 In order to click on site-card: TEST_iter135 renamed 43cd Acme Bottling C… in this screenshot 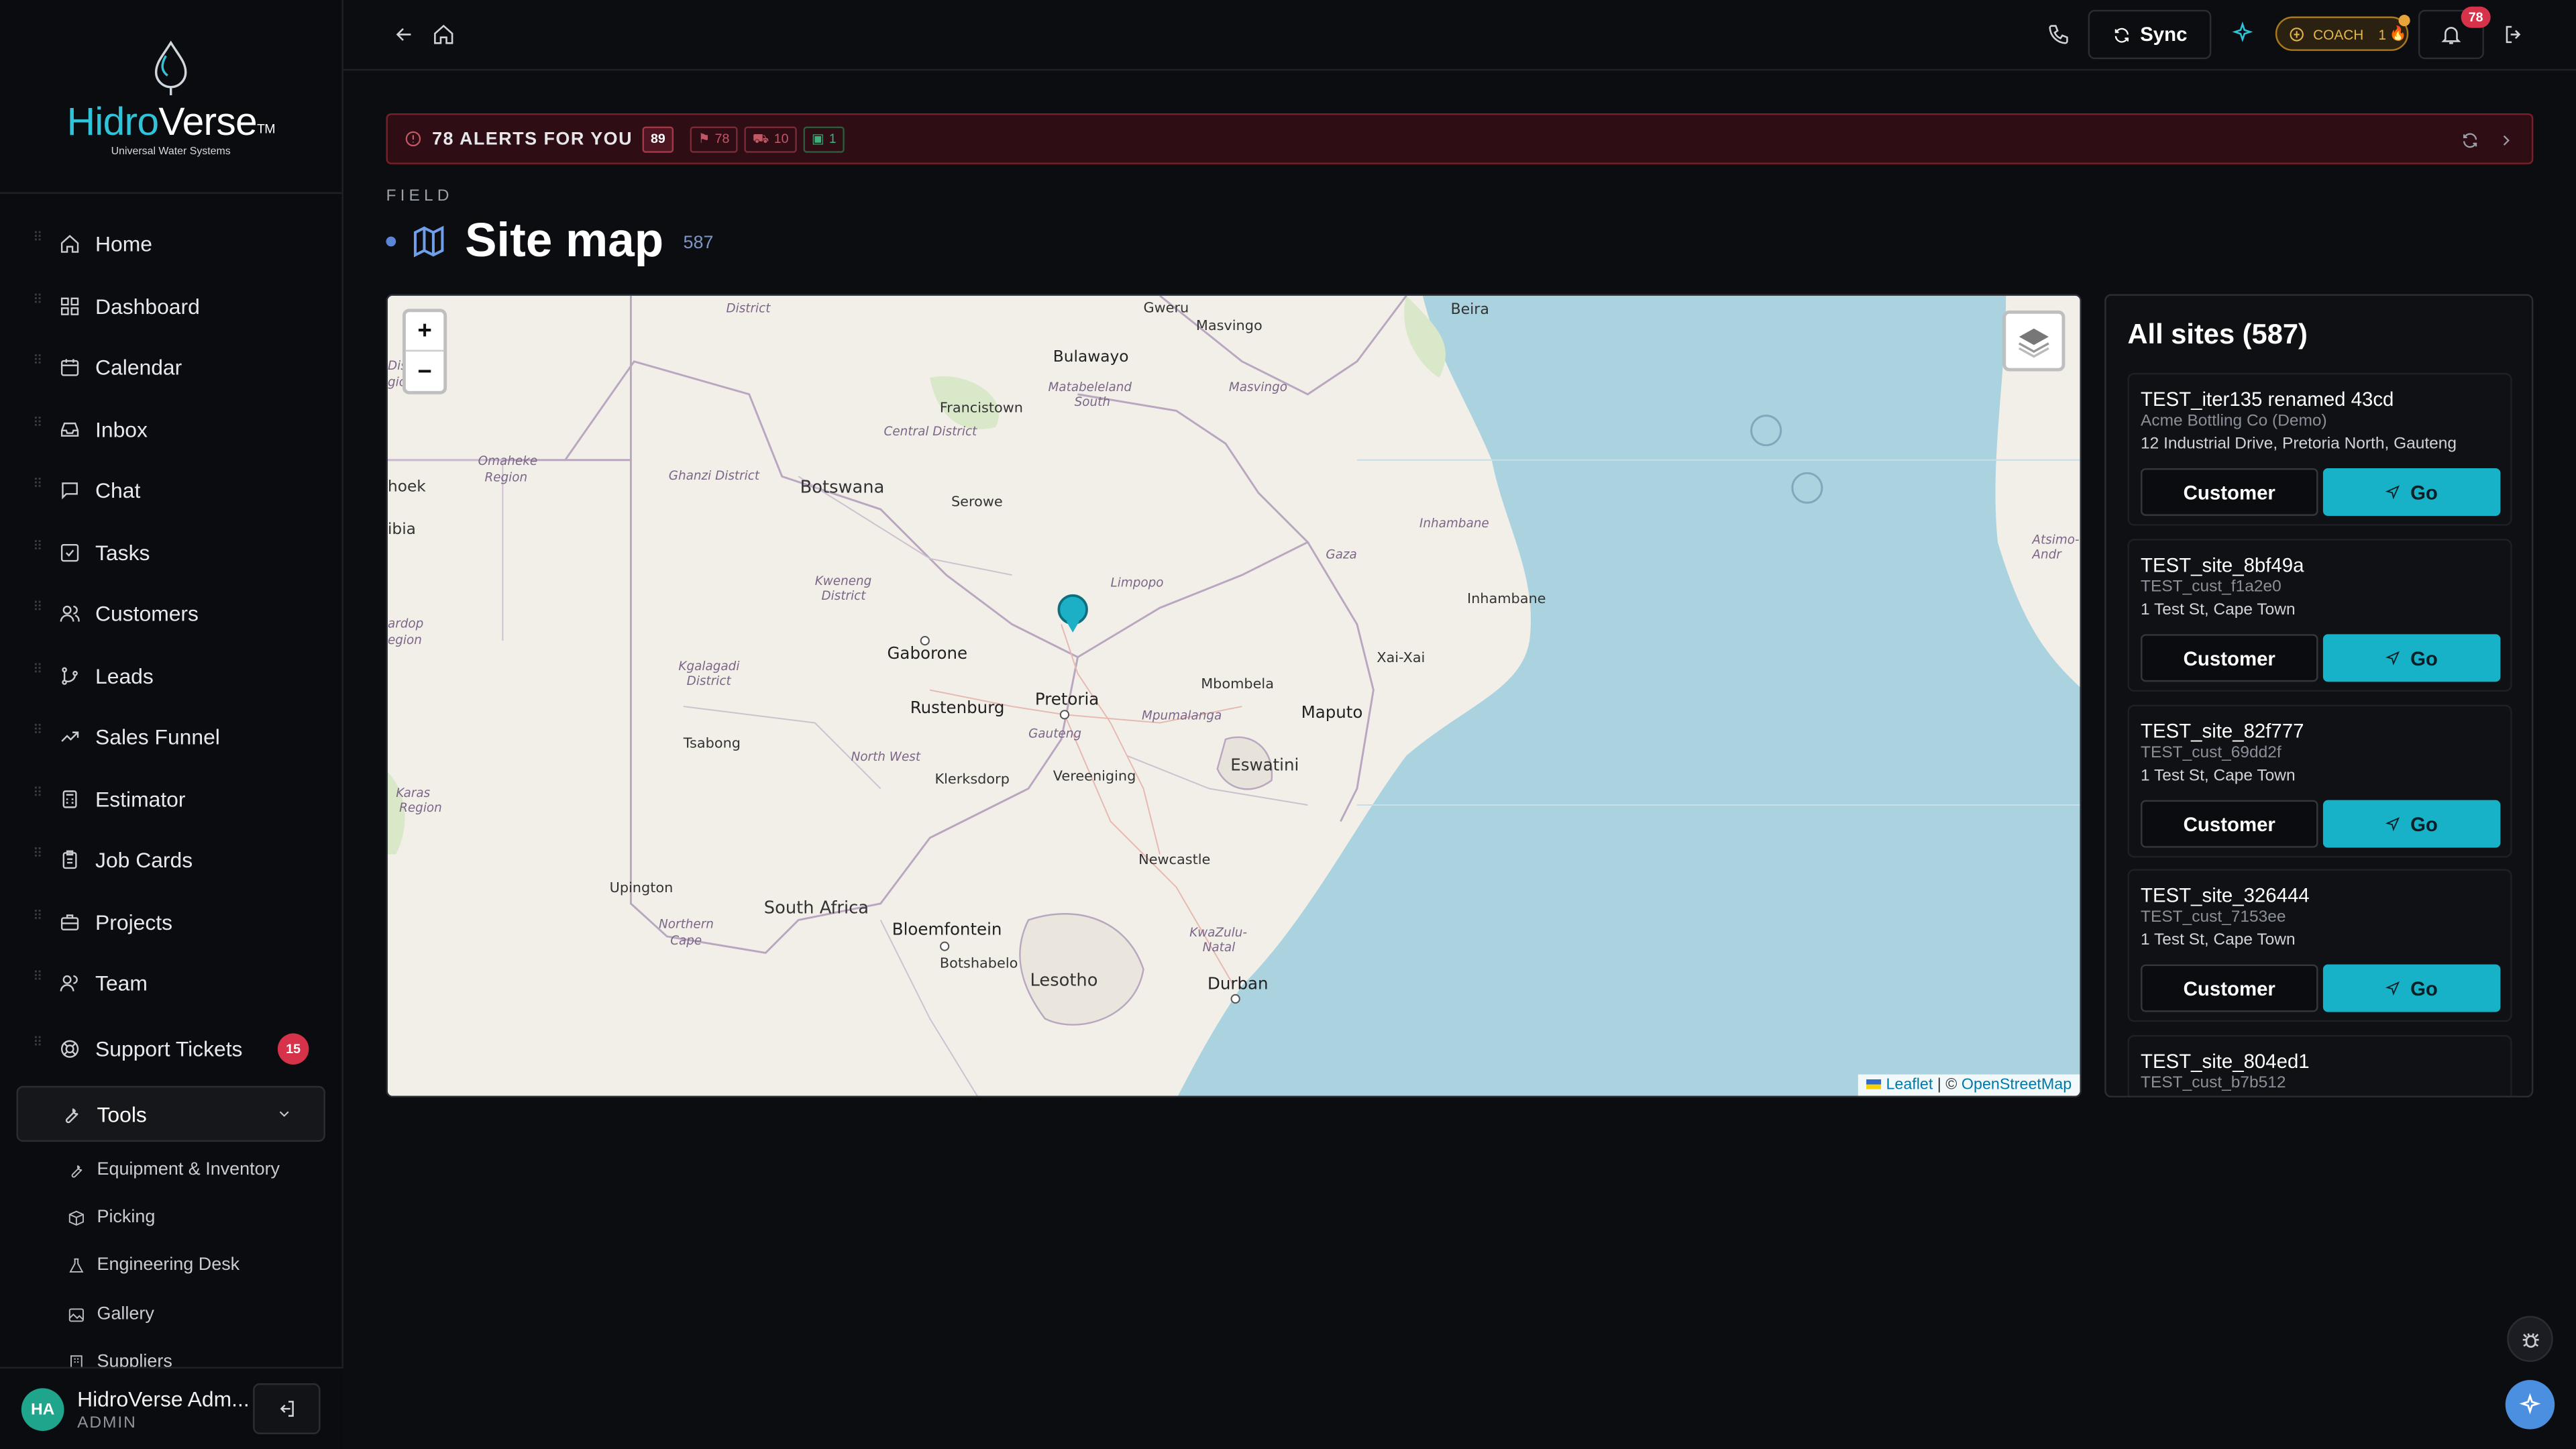, I will do `click(2319, 449)`.